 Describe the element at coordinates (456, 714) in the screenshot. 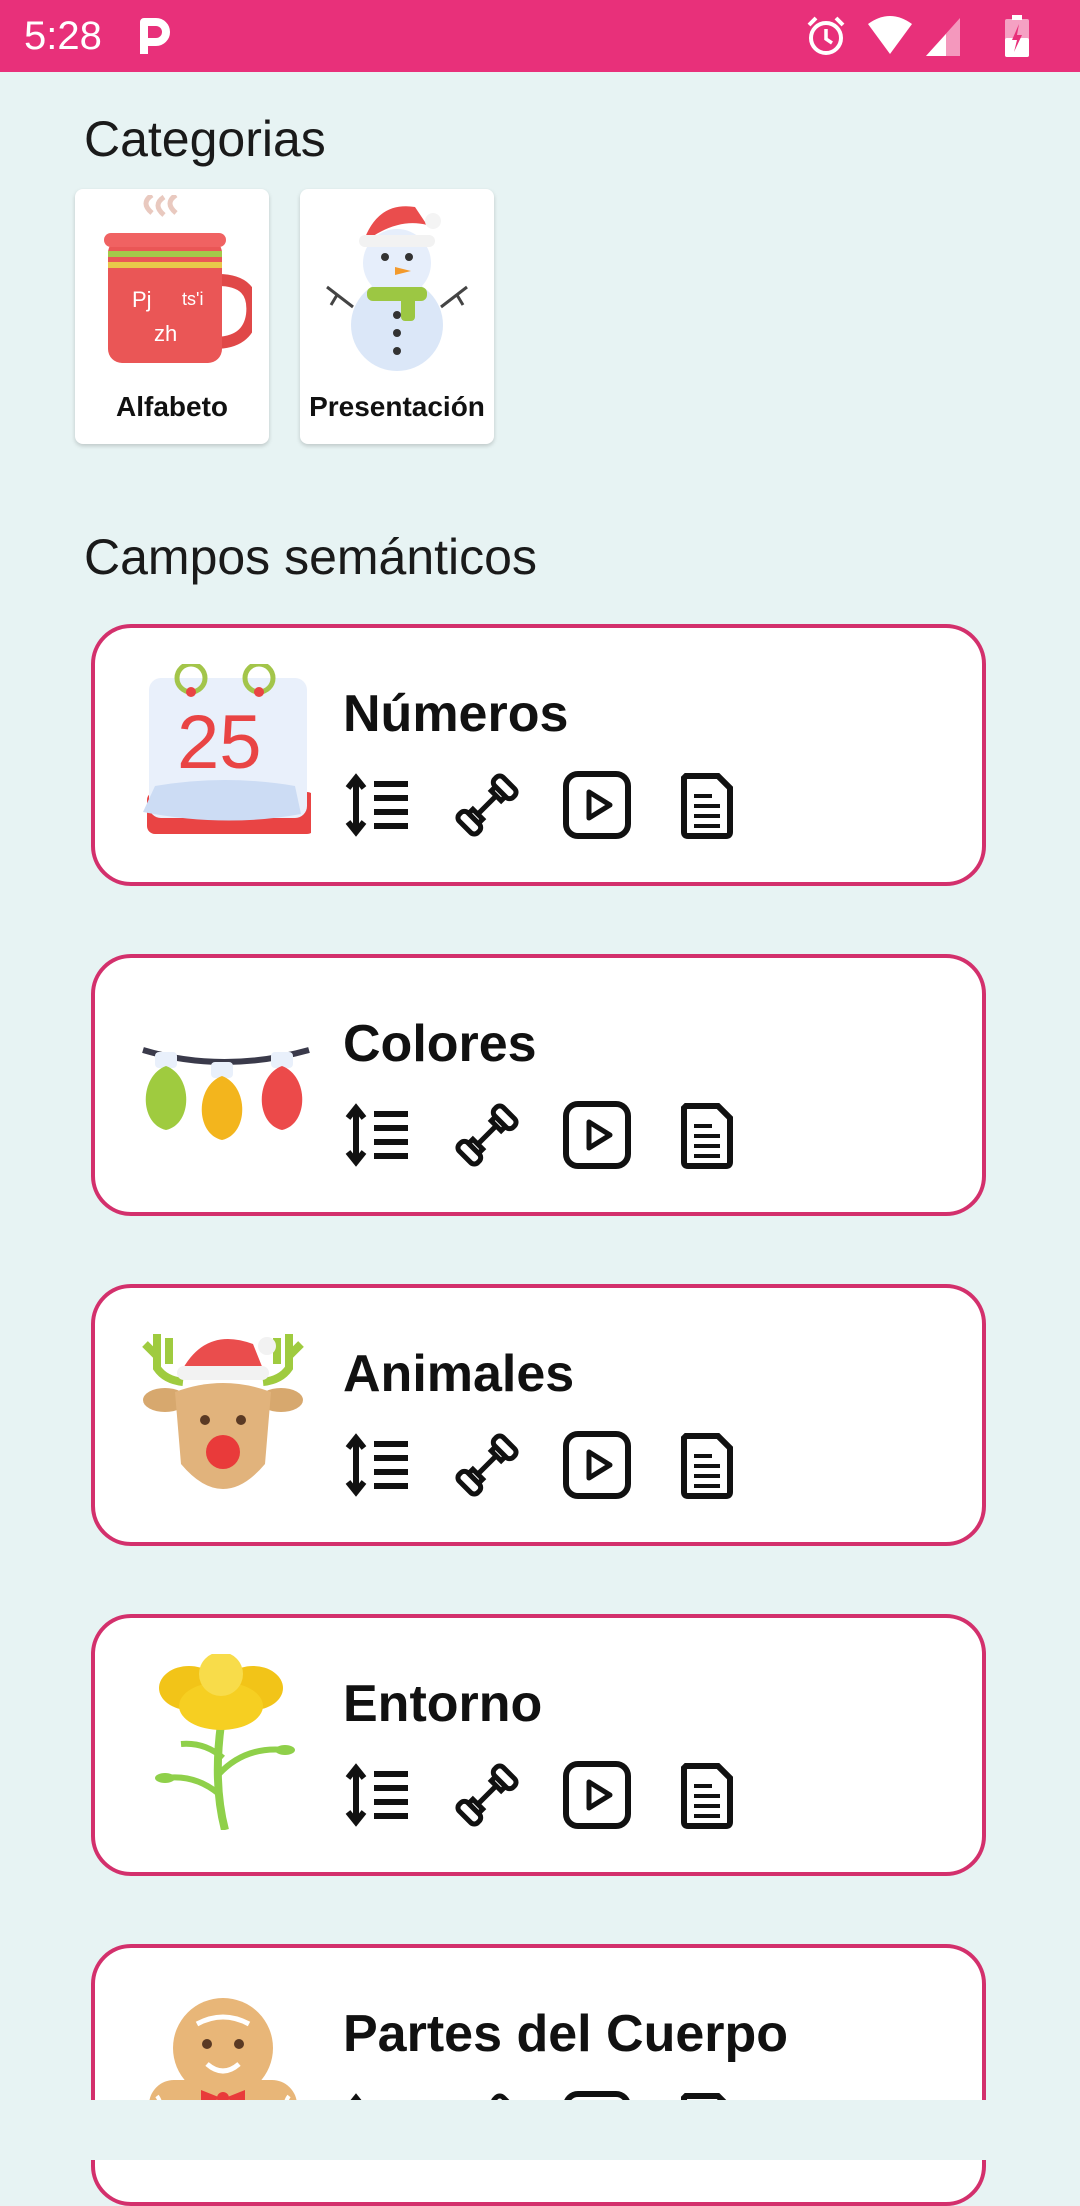

I see `field-title: Números` at that location.